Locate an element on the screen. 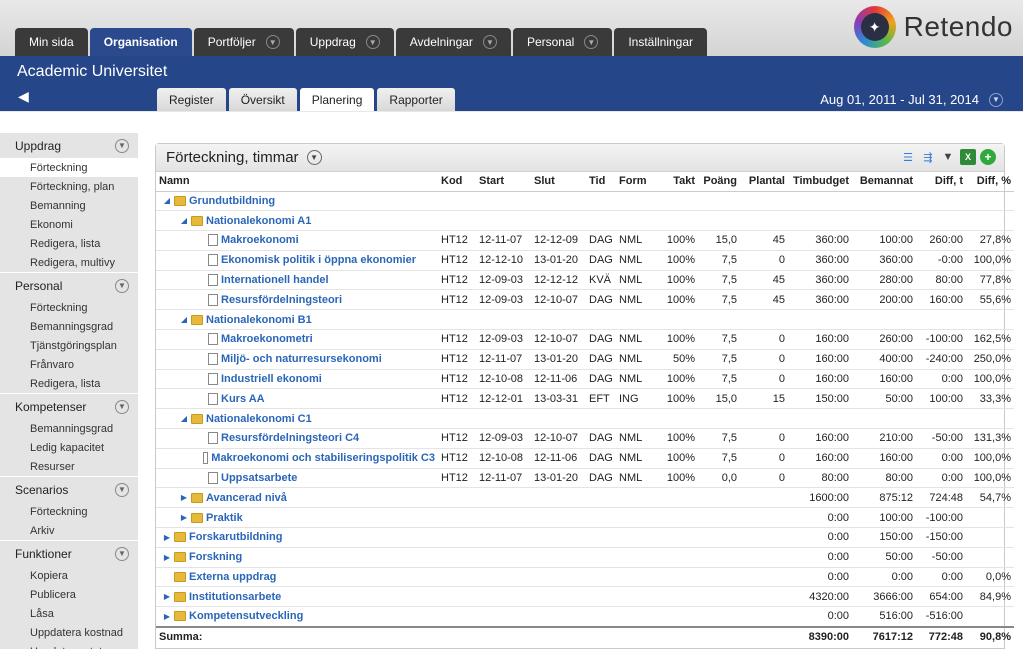 This screenshot has width=1023, height=649. sidebar-item-arkiv: Arkiv is located at coordinates (69, 530).